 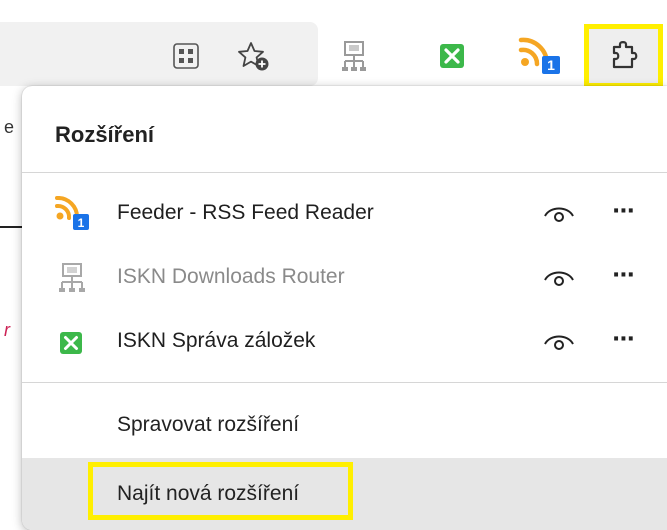 I want to click on toolbar-feeder-badge: 1, so click(x=551, y=65).